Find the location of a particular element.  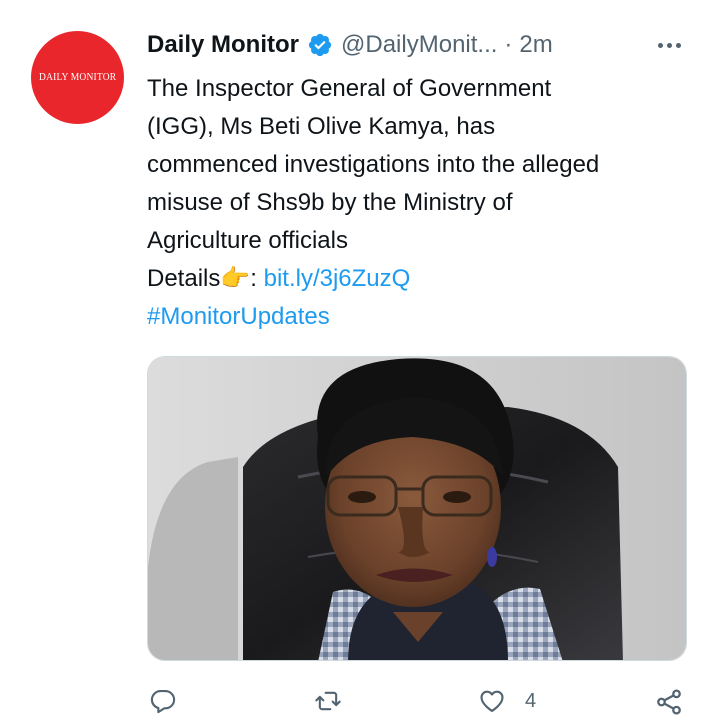

tweet-text-line: The Inspector General of Government is located at coordinates (349, 88).